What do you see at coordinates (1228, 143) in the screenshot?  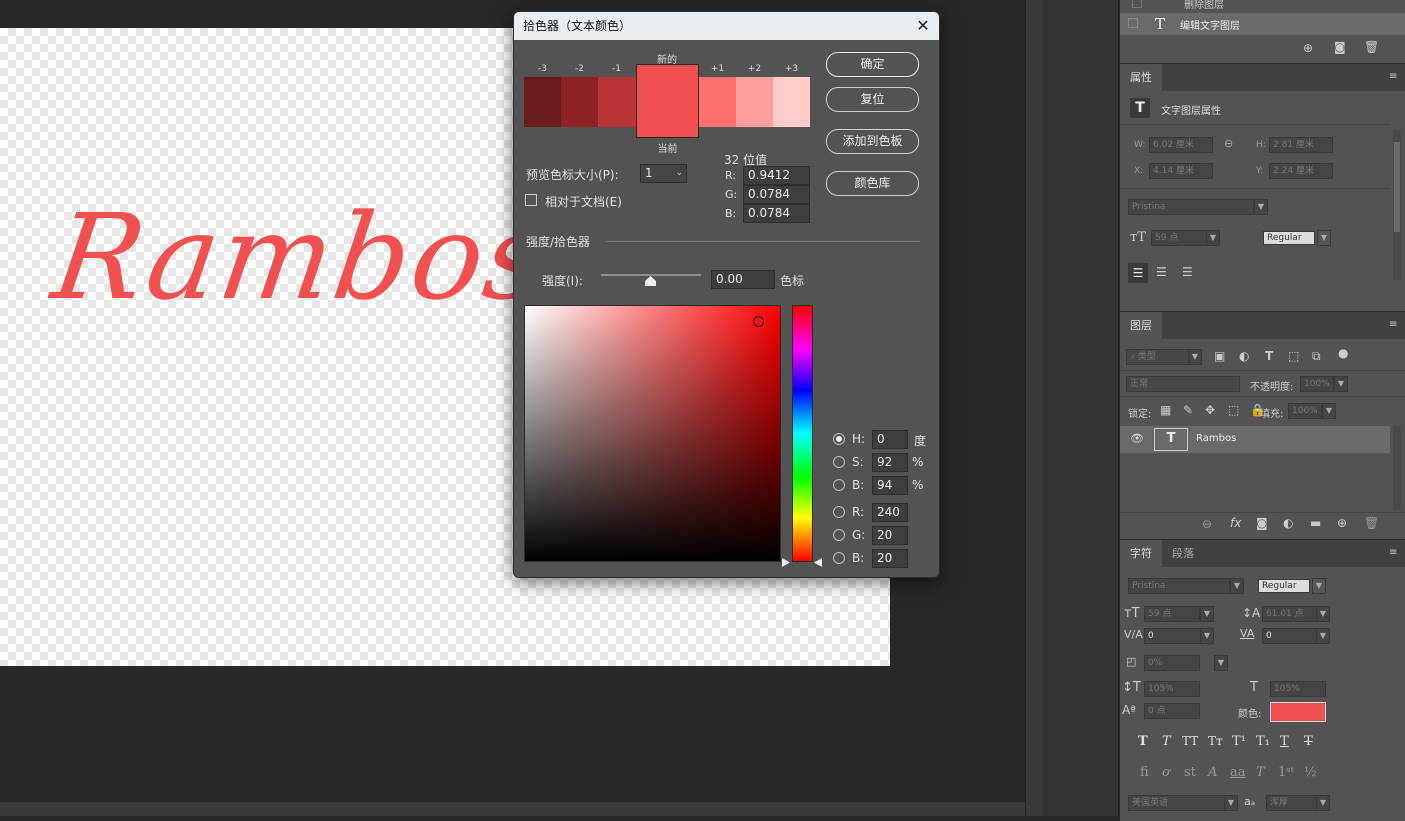 I see `link-icon: ⊖` at bounding box center [1228, 143].